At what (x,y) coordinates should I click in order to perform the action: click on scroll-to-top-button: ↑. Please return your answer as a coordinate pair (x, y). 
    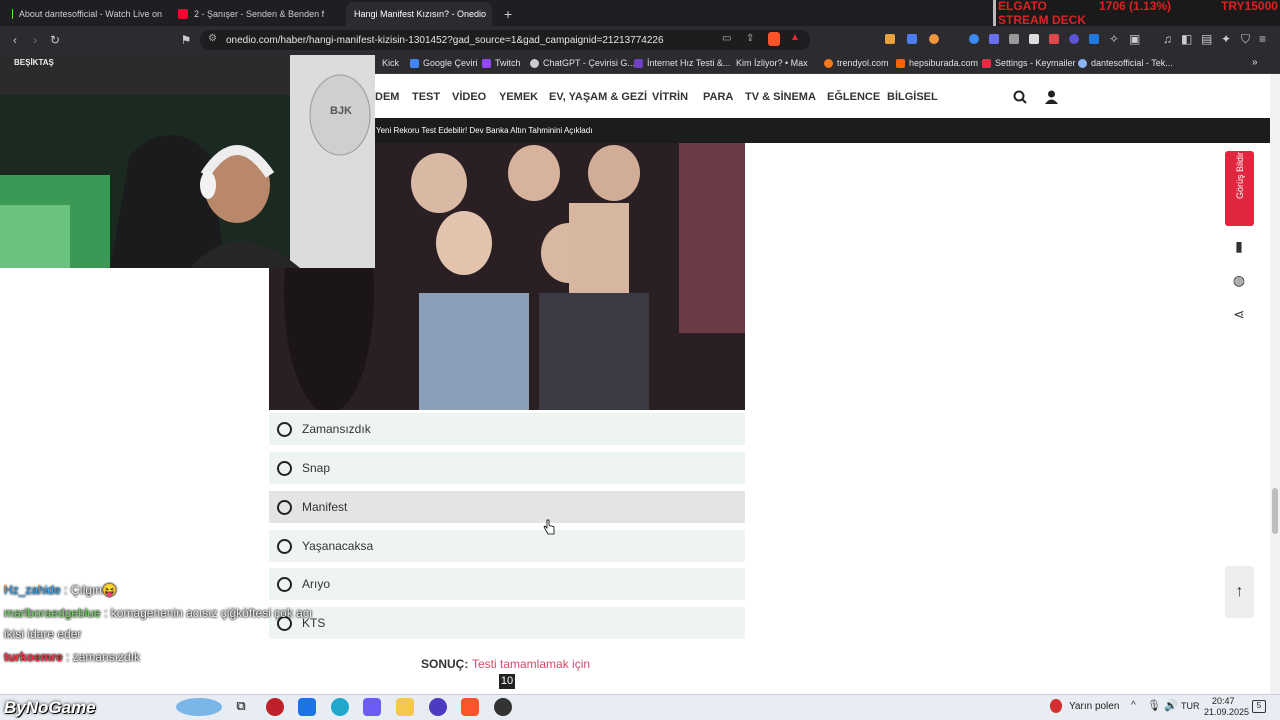
    Looking at the image, I should click on (1239, 592).